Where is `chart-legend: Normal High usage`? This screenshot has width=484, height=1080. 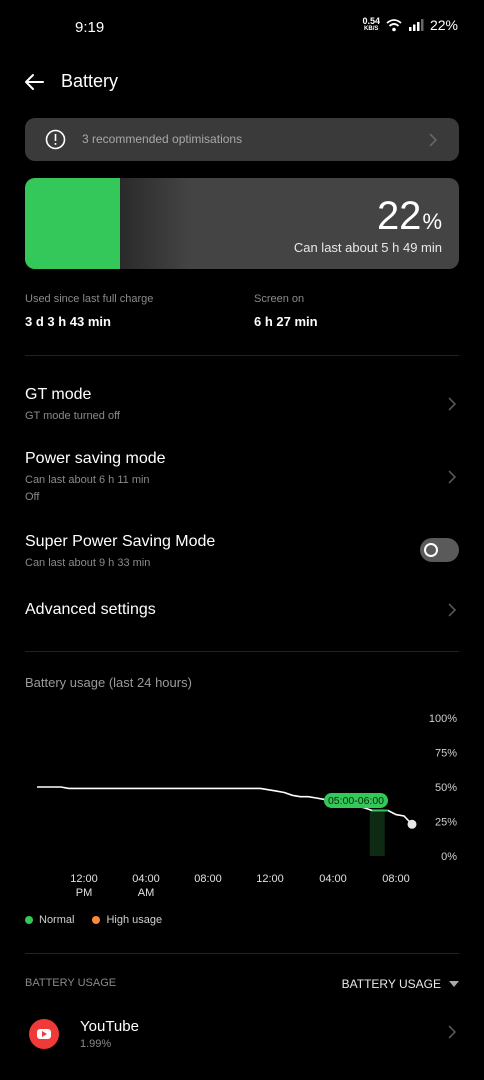
chart-legend: Normal High usage is located at coordinates (93, 920).